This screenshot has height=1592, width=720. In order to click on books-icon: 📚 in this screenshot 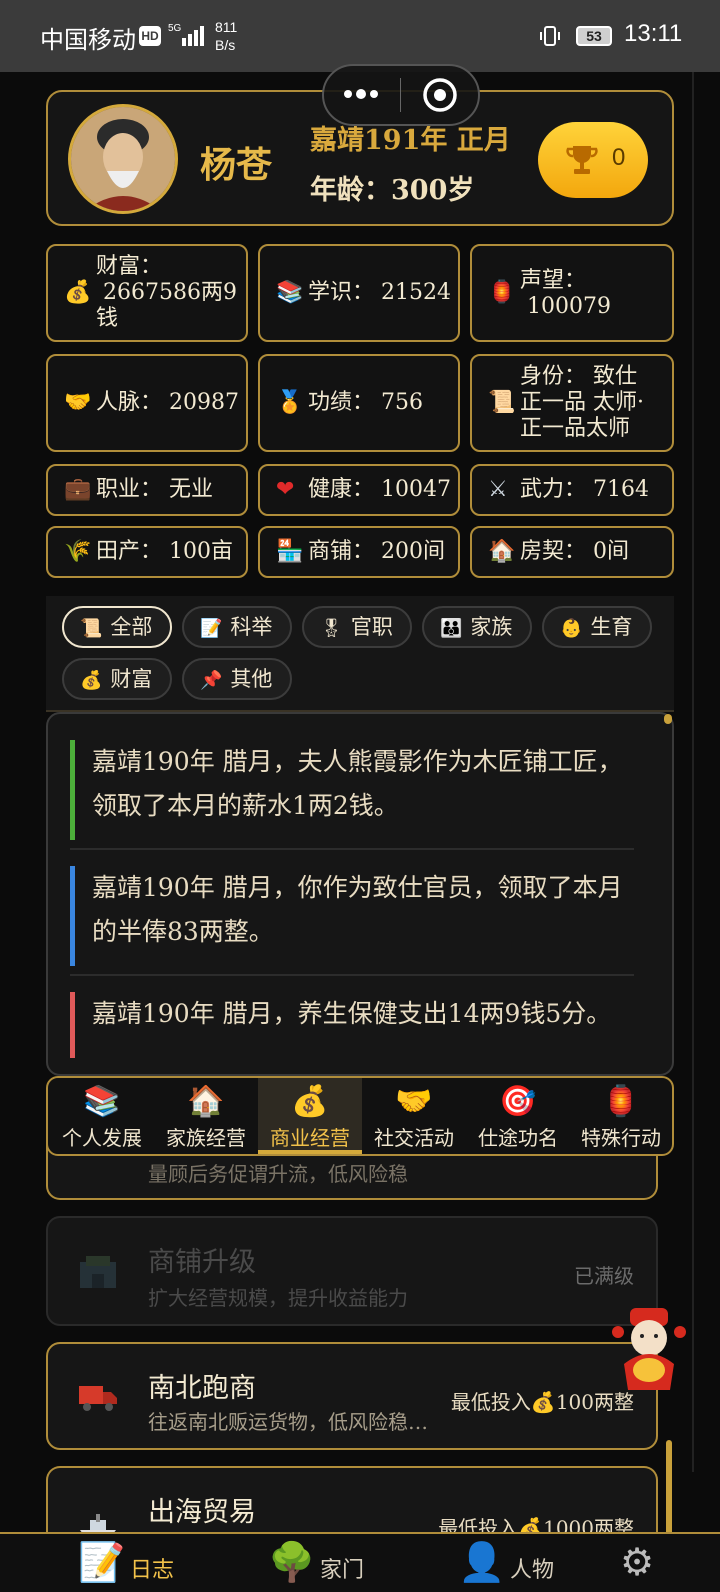, I will do `click(290, 292)`.